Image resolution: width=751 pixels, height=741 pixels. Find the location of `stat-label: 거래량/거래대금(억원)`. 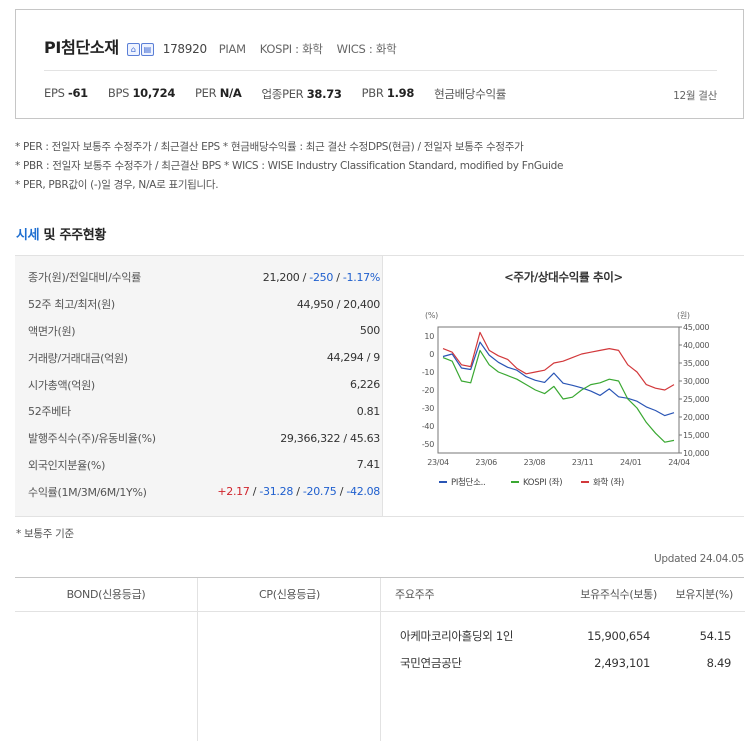

stat-label: 거래량/거래대금(억원) is located at coordinates (78, 358).